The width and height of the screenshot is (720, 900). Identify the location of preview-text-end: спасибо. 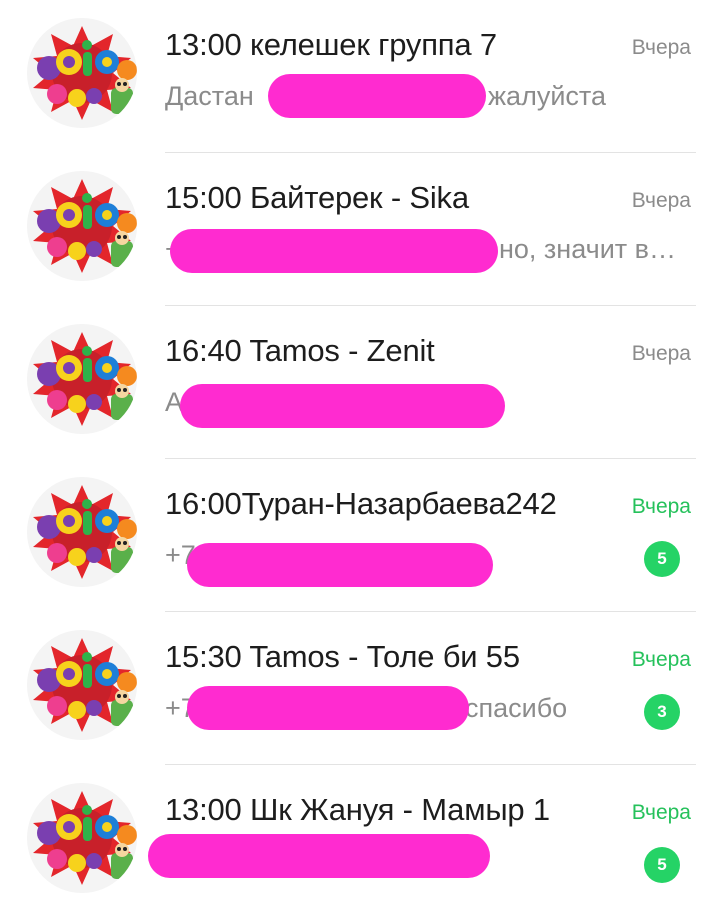
(516, 708).